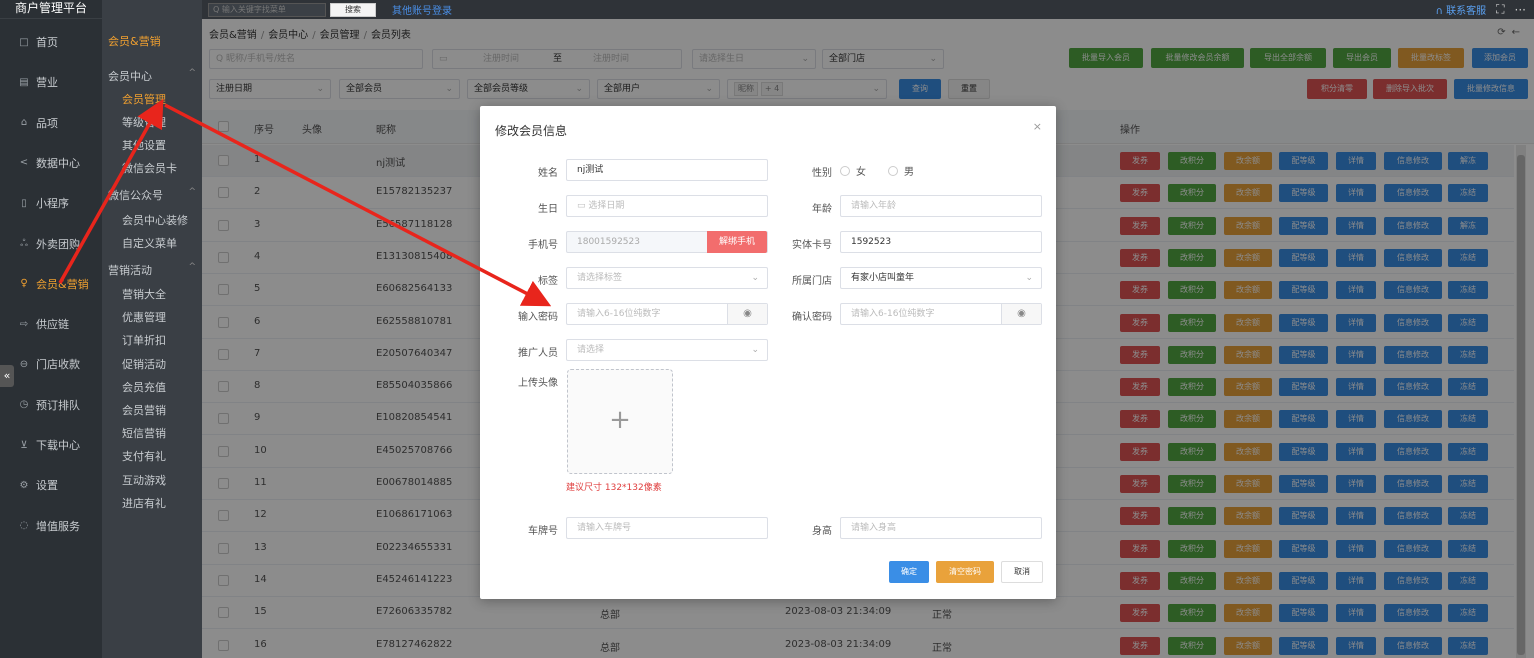 Image resolution: width=1534 pixels, height=658 pixels. I want to click on unbind-phone-button: 解绑手机, so click(737, 242).